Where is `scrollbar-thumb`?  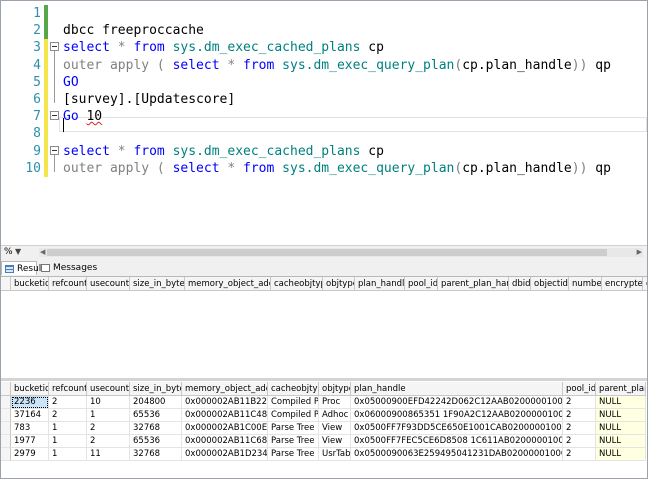 scrollbar-thumb is located at coordinates (327, 252).